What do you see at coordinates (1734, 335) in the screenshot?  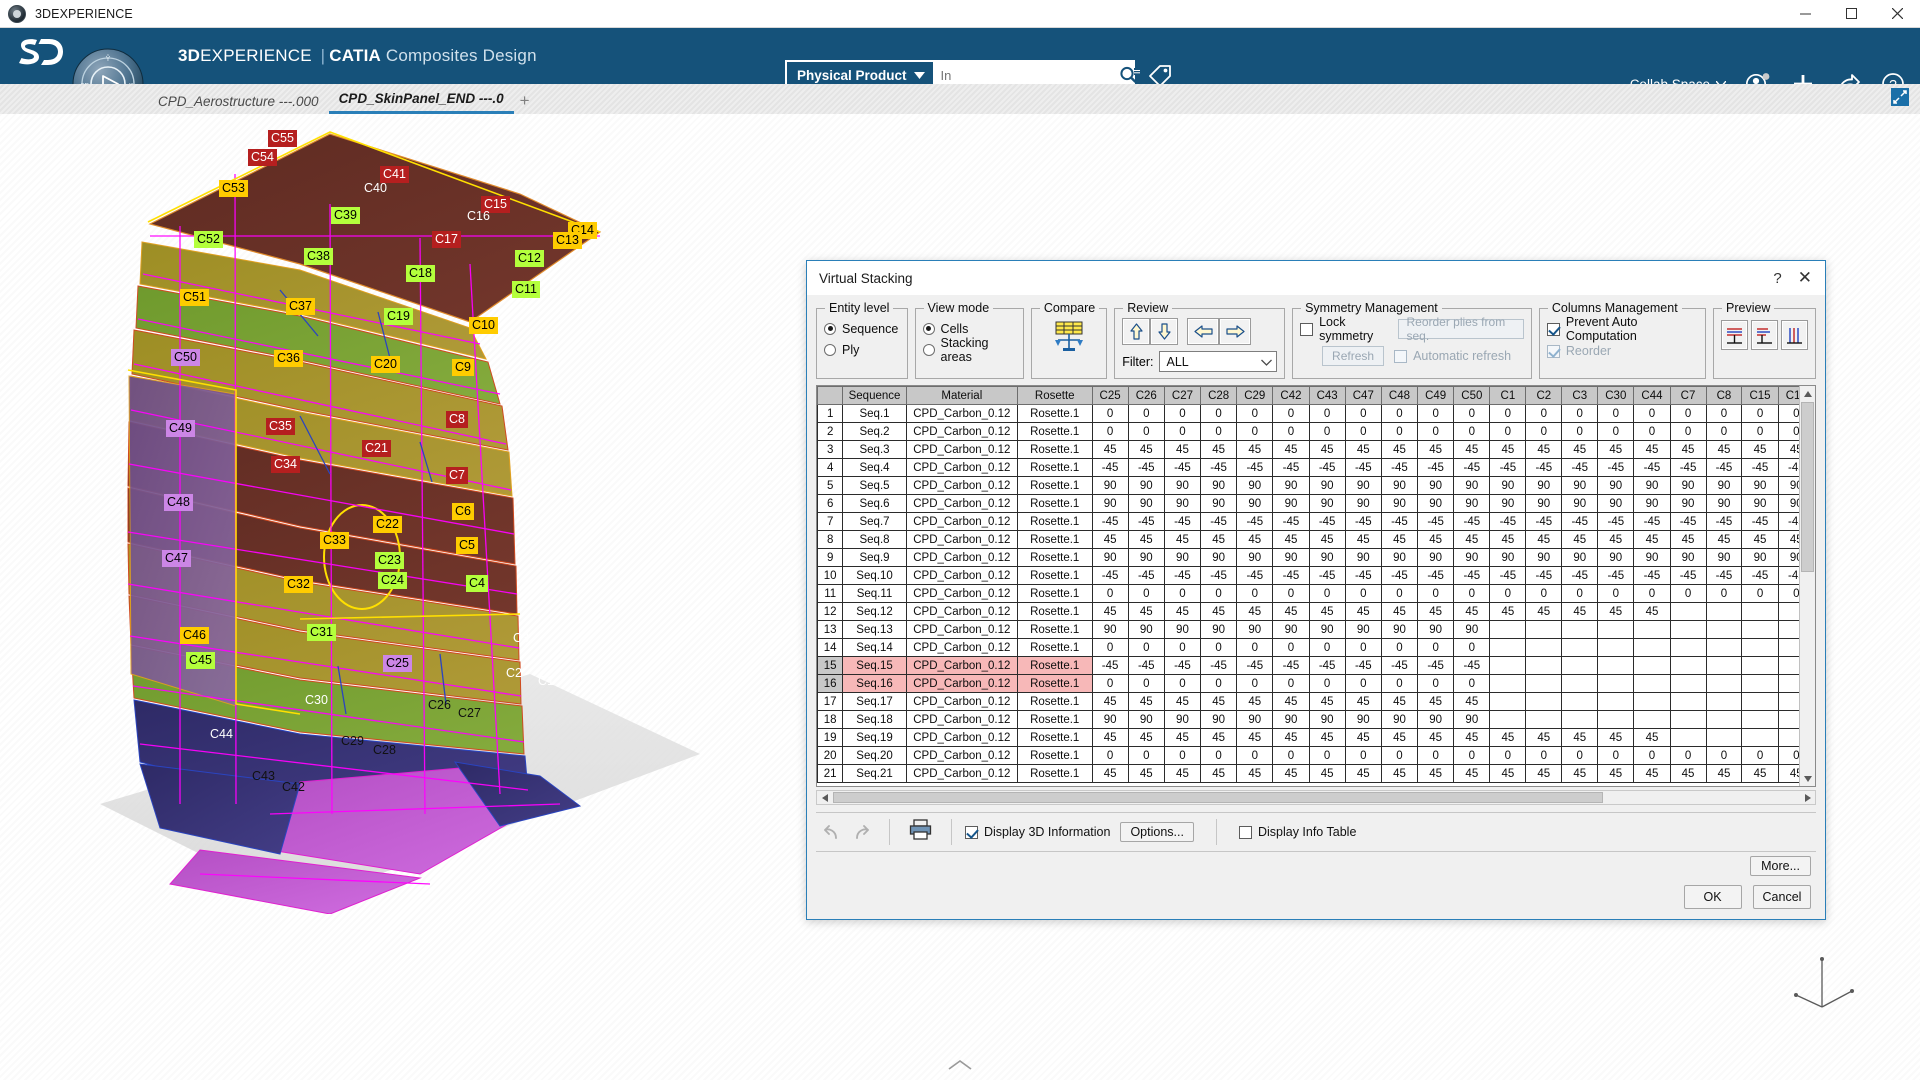 I see `preview-mode-1-button` at bounding box center [1734, 335].